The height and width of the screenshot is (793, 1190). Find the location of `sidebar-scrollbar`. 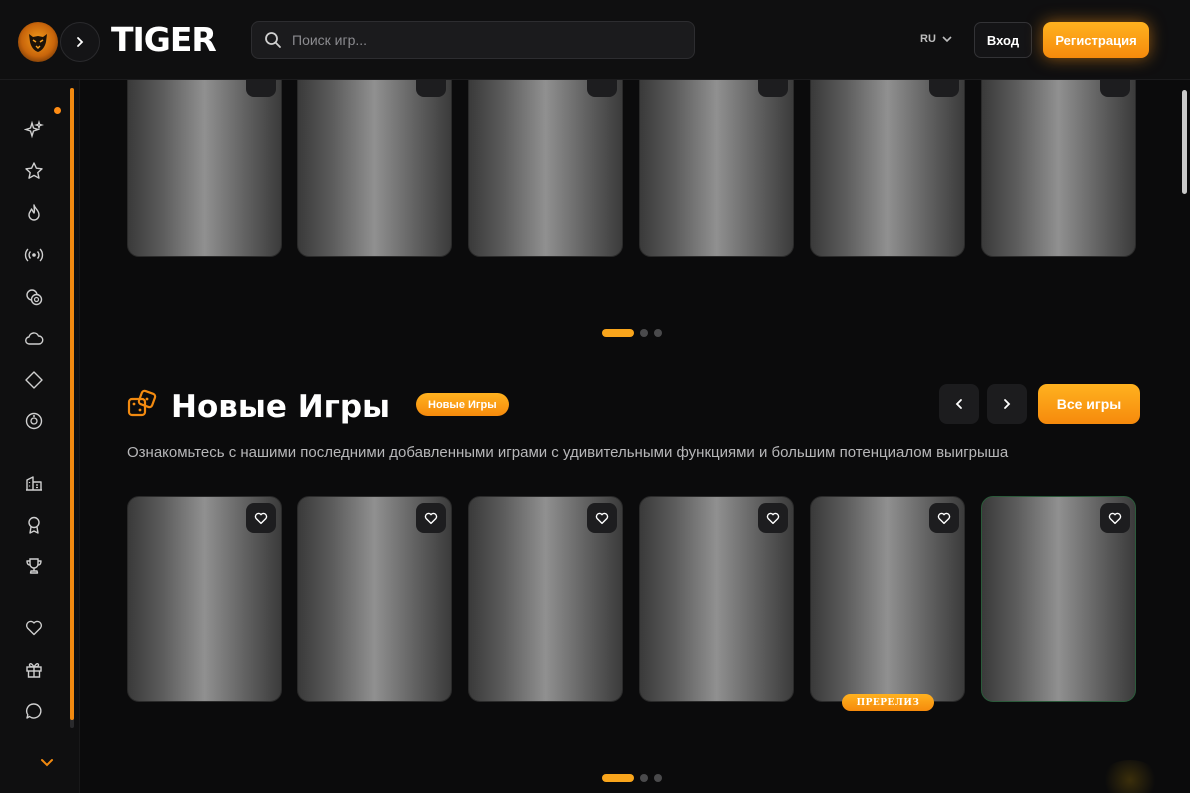

sidebar-scrollbar is located at coordinates (72, 404).